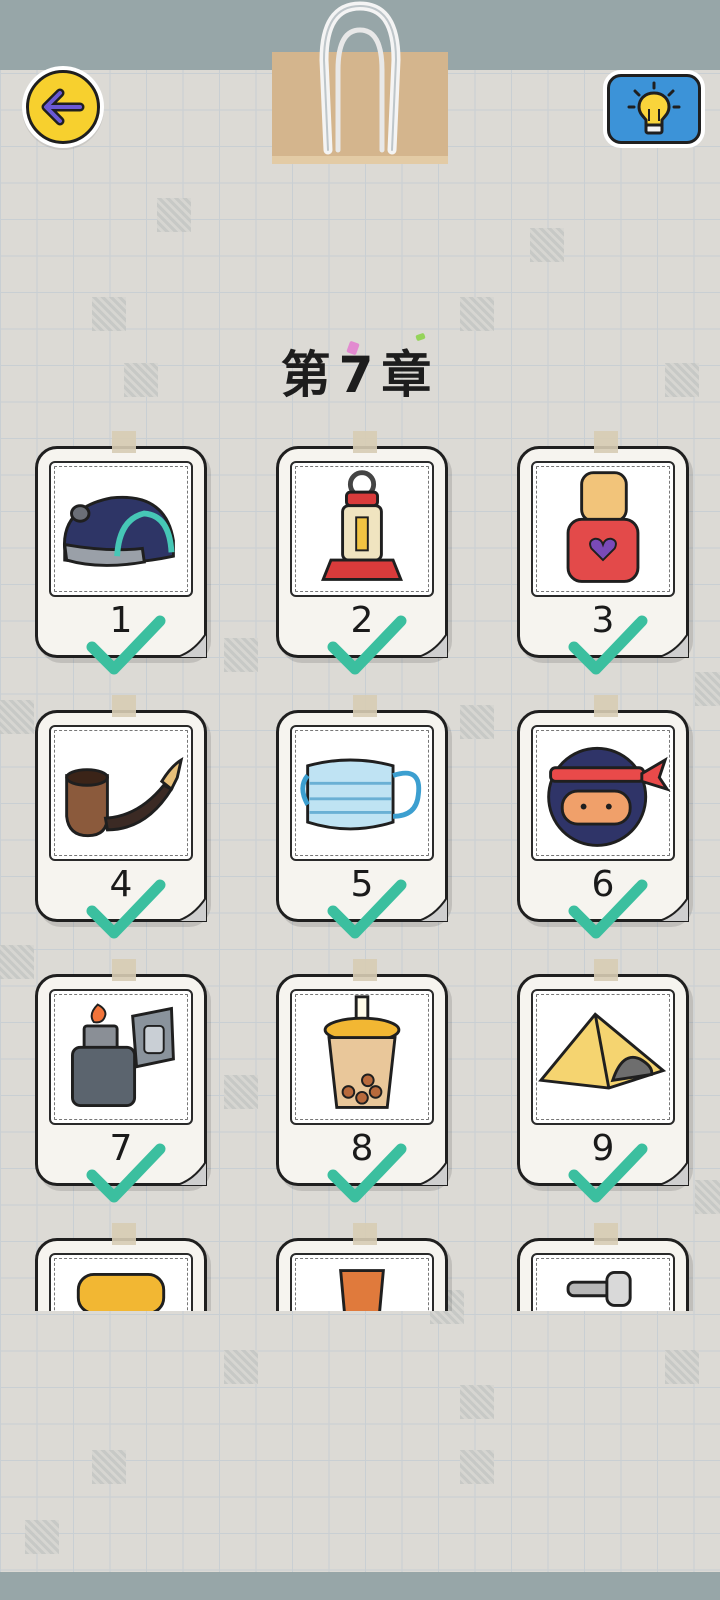 Image resolution: width=720 pixels, height=1600 pixels. Describe the element at coordinates (360, 375) in the screenshot. I see `chapter-title: 第7章` at that location.